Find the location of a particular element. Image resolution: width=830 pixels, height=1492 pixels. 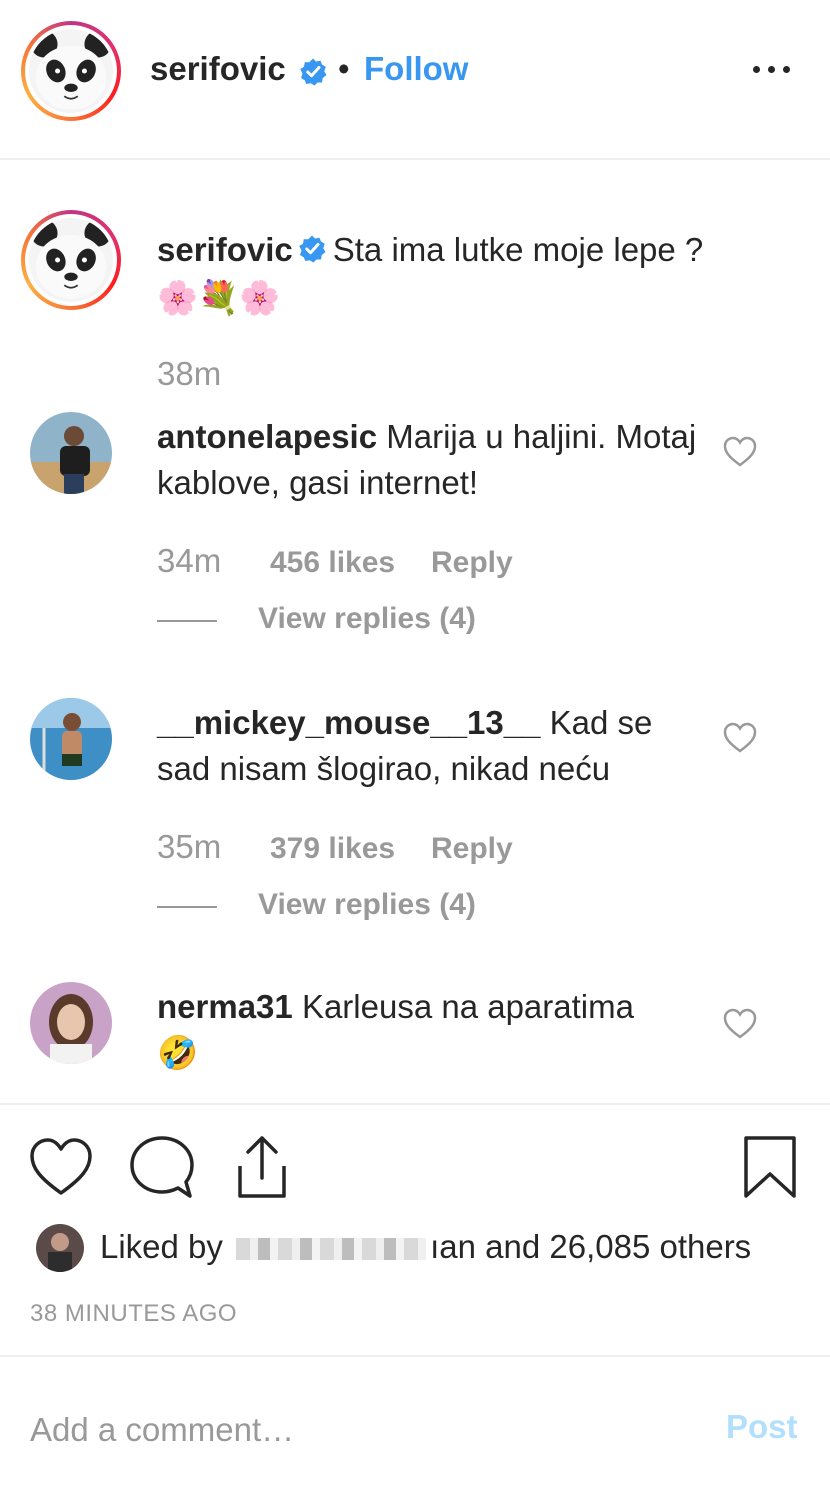

comment-text: Karleusa na aparatima is located at coordinates (467, 1006).